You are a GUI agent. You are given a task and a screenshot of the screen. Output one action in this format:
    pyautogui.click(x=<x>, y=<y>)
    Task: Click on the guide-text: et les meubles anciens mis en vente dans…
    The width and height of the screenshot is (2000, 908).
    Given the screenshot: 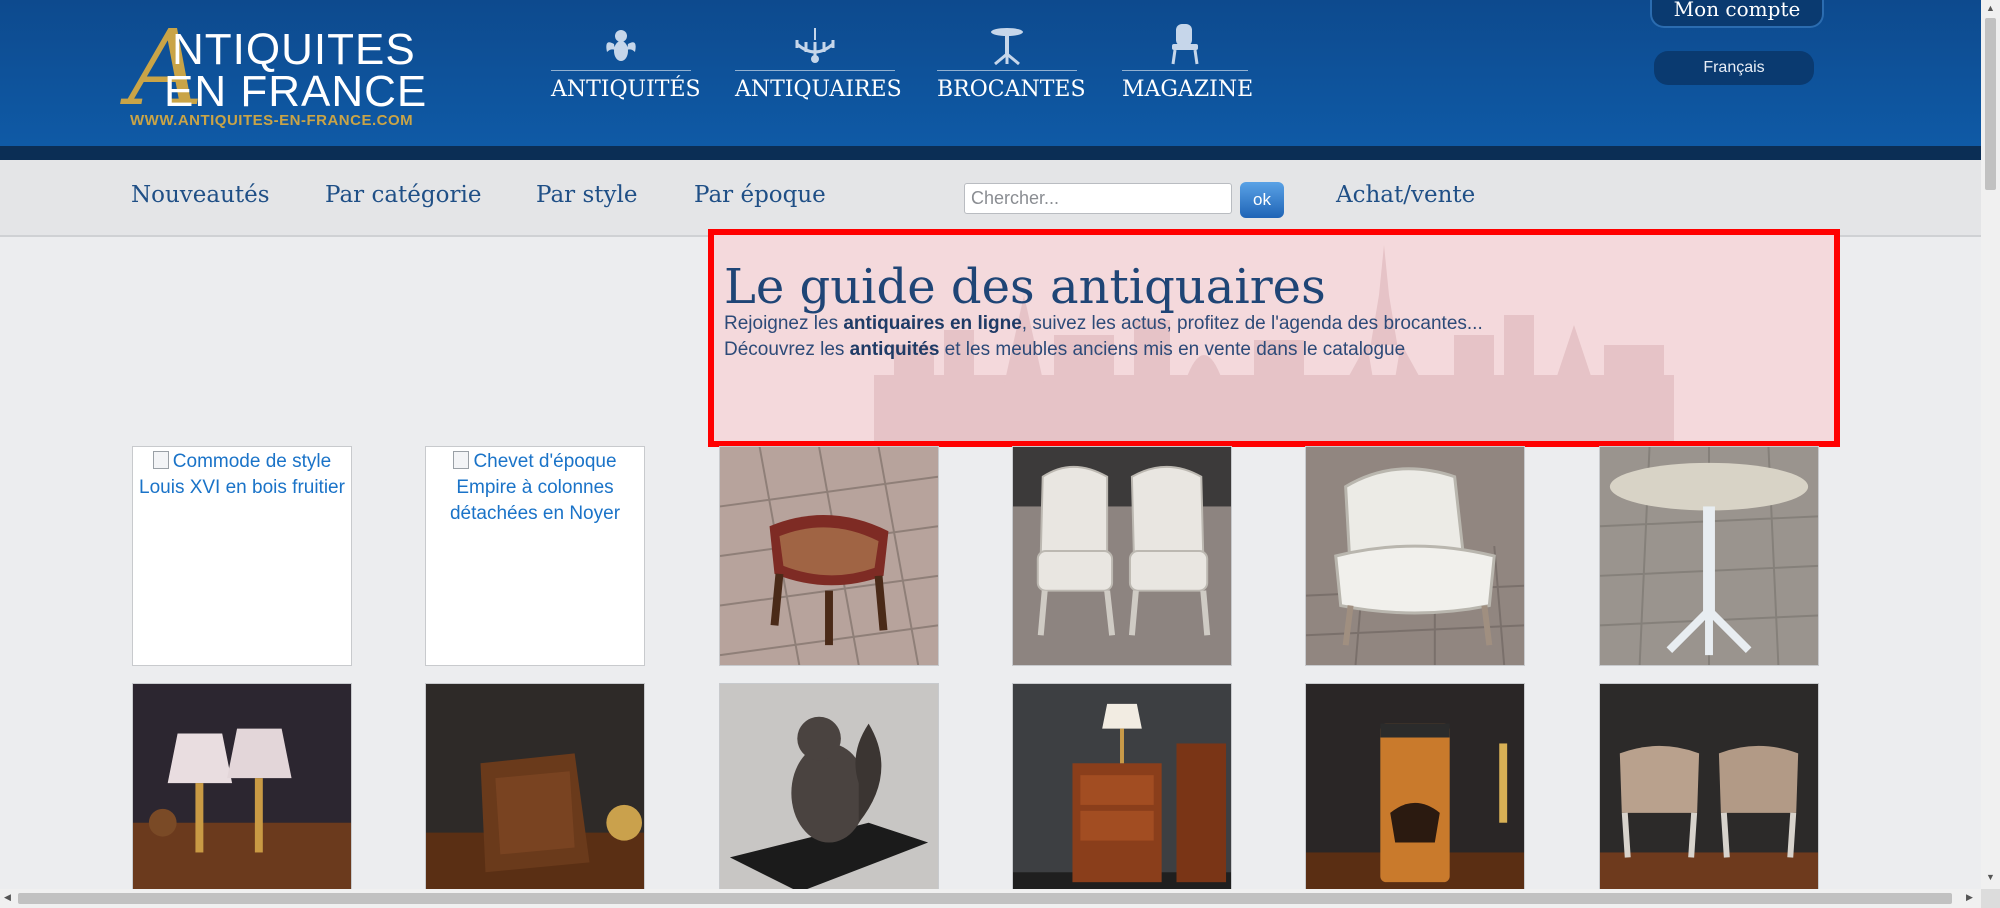 What is the action you would take?
    pyautogui.click(x=1172, y=349)
    